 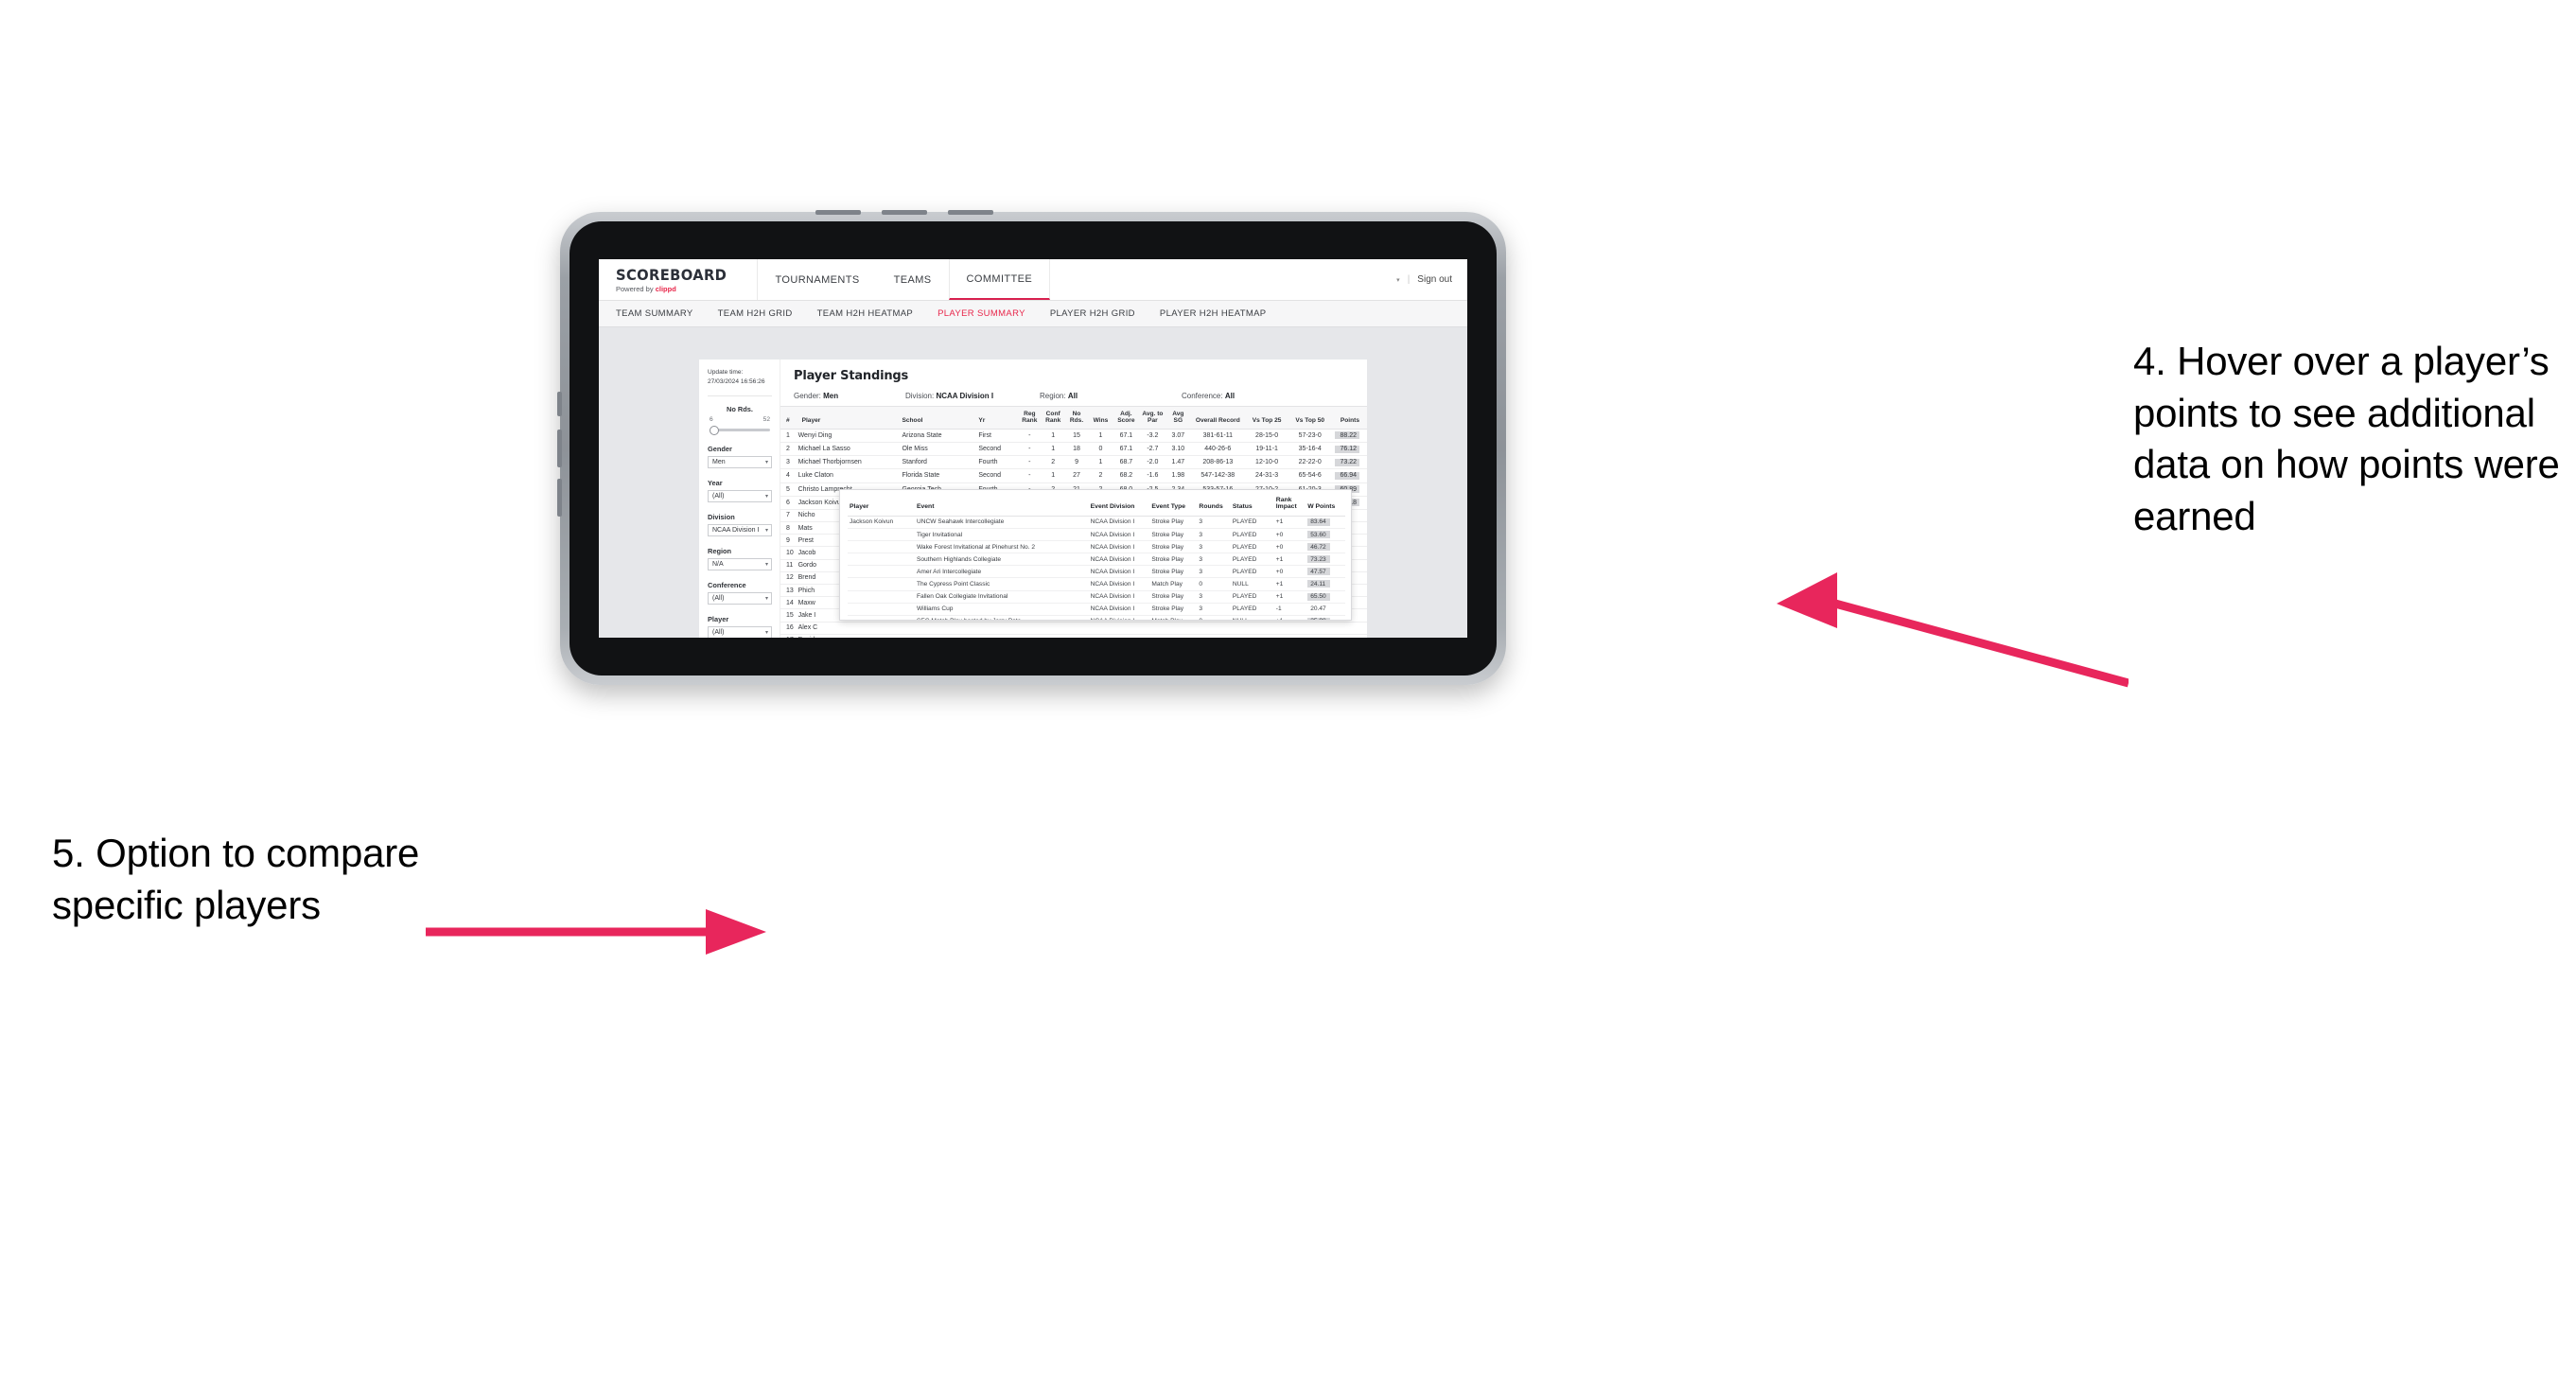 I want to click on cell-nords: 18, so click(x=1077, y=449).